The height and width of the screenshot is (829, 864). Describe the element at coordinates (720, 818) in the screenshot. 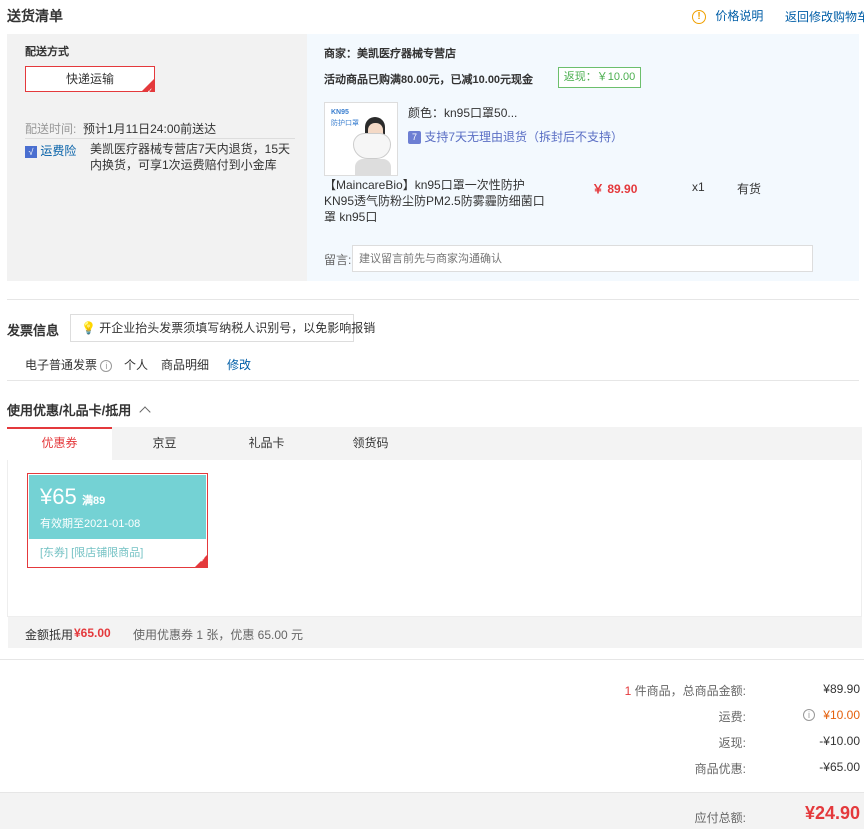

I see `payable-label: 应付总额:` at that location.